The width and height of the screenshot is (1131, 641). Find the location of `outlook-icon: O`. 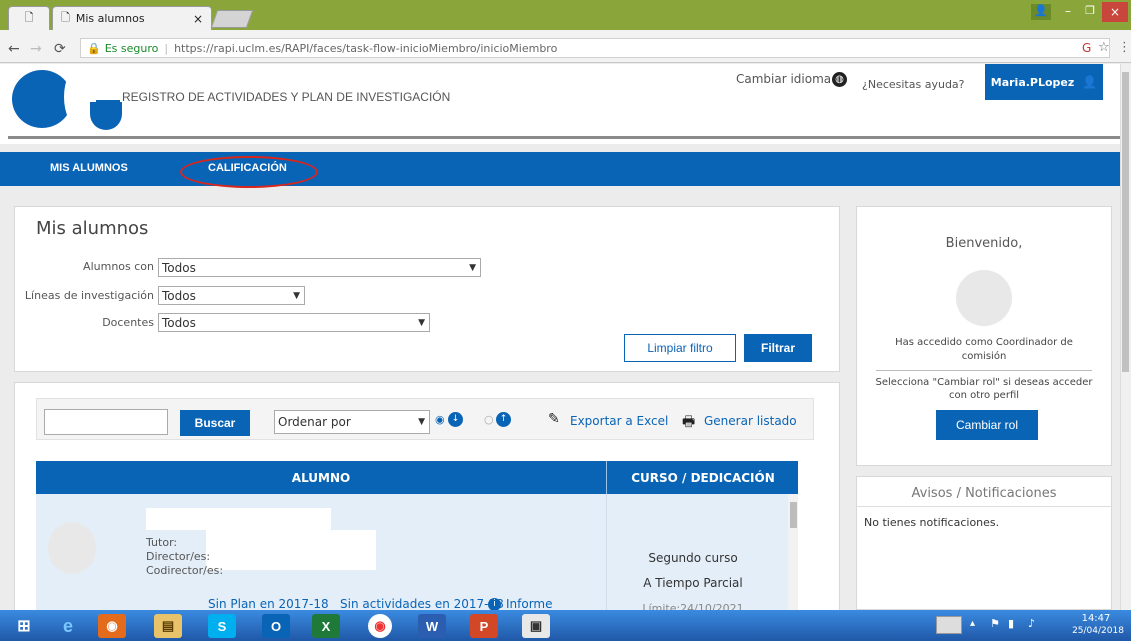

outlook-icon: O is located at coordinates (276, 626).